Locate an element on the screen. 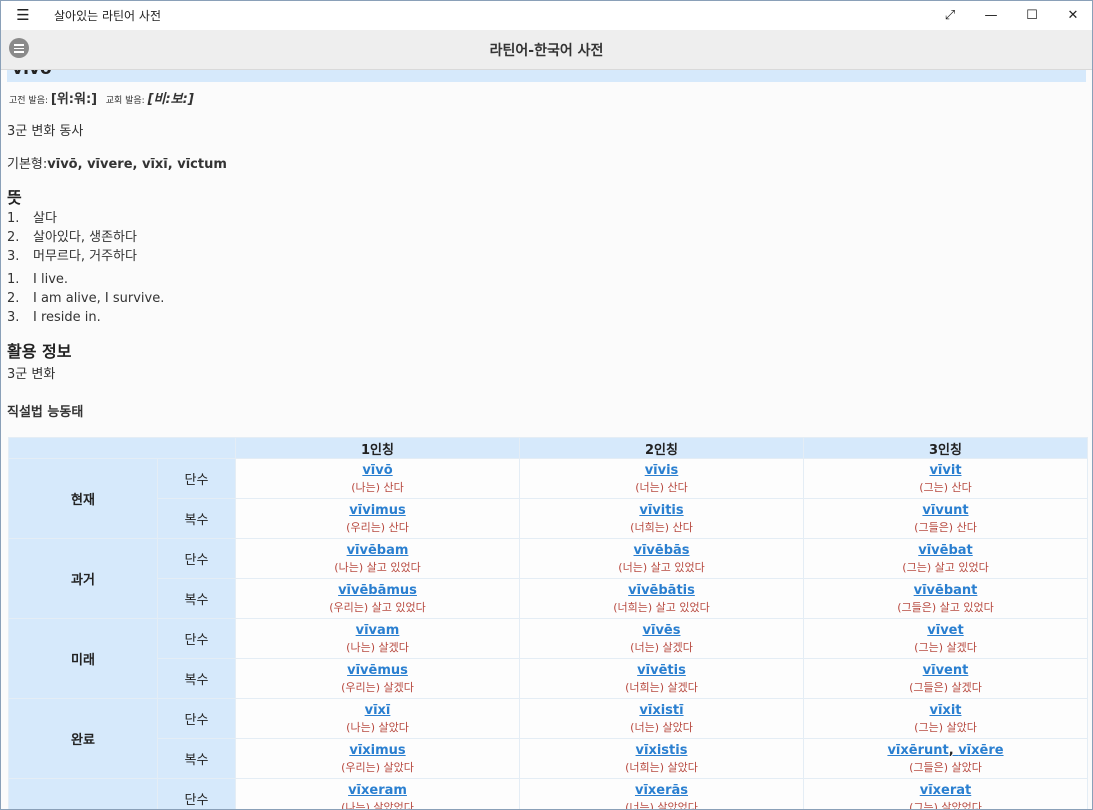 This screenshot has height=810, width=1093. header-3rd-person: 3인칭 is located at coordinates (945, 448).